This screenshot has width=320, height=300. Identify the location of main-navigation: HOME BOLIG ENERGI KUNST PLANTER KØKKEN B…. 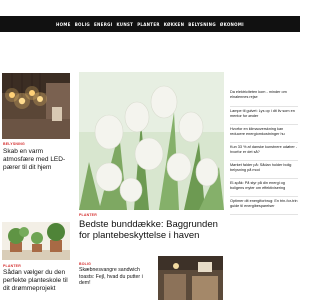
(150, 24).